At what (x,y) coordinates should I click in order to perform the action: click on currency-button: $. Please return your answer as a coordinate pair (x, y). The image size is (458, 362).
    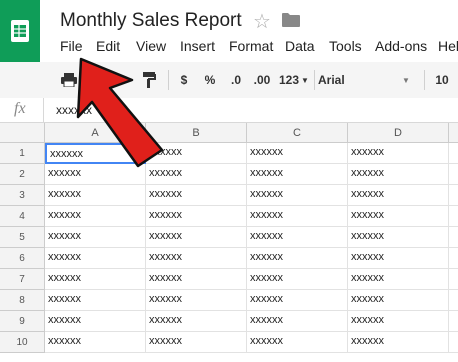
    Looking at the image, I should click on (184, 80).